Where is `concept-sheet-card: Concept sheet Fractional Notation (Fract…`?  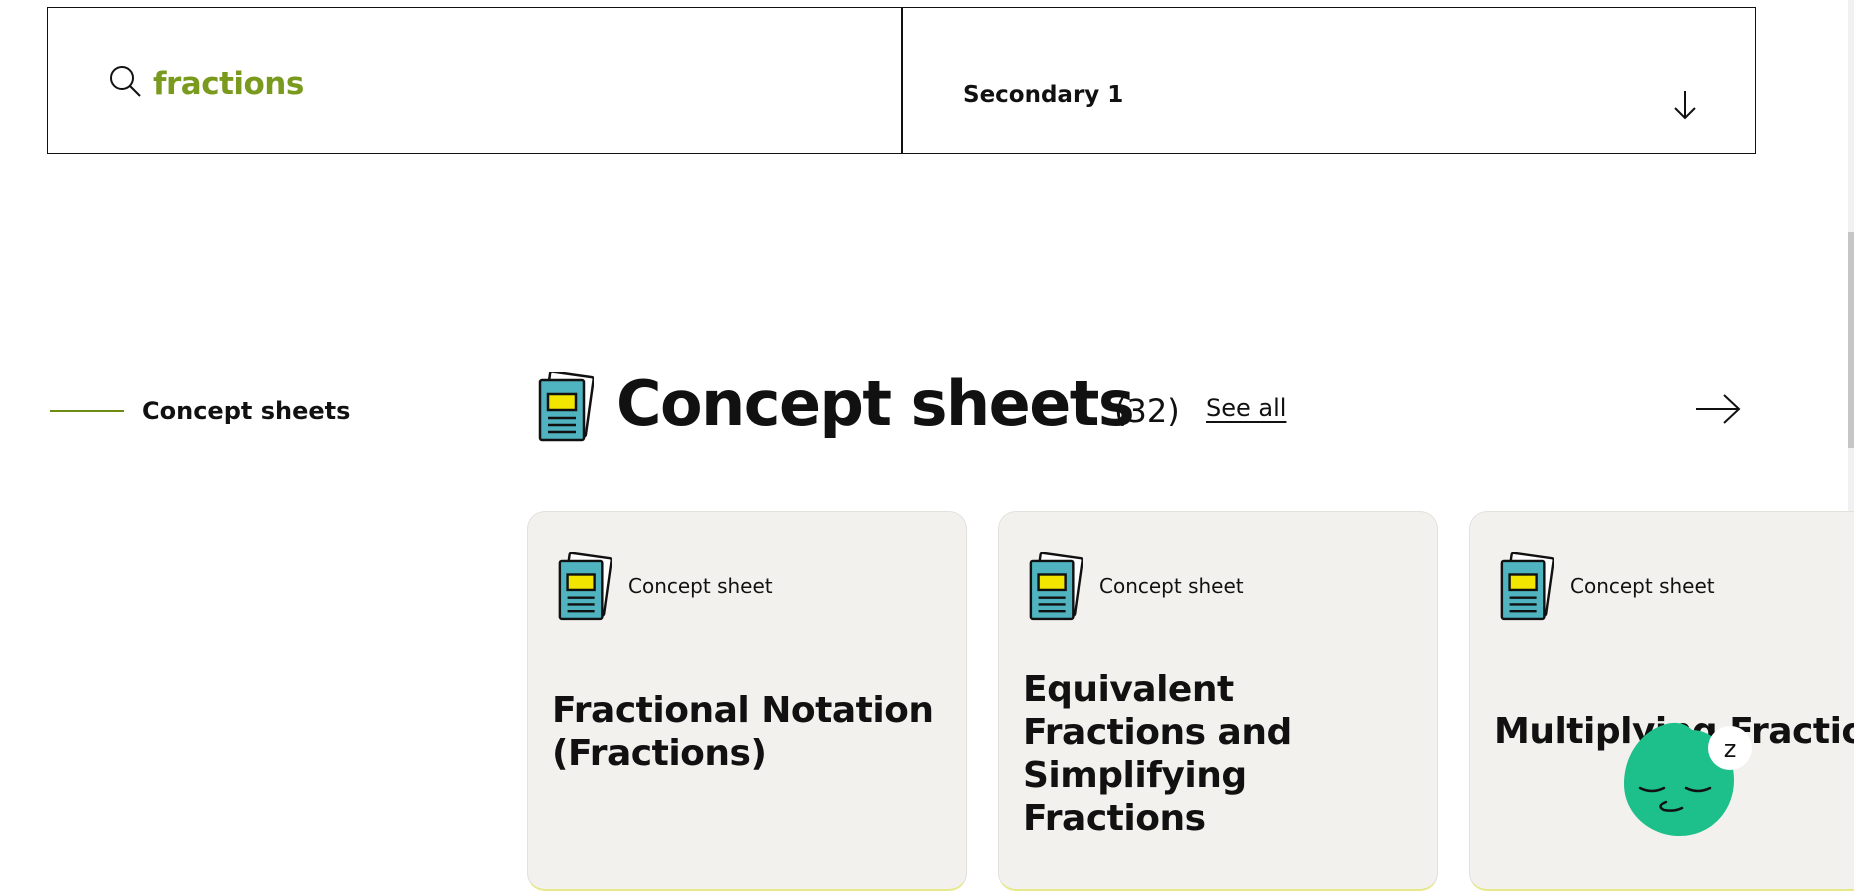
concept-sheet-card: Concept sheet Fractional Notation (Fract… is located at coordinates (747, 701).